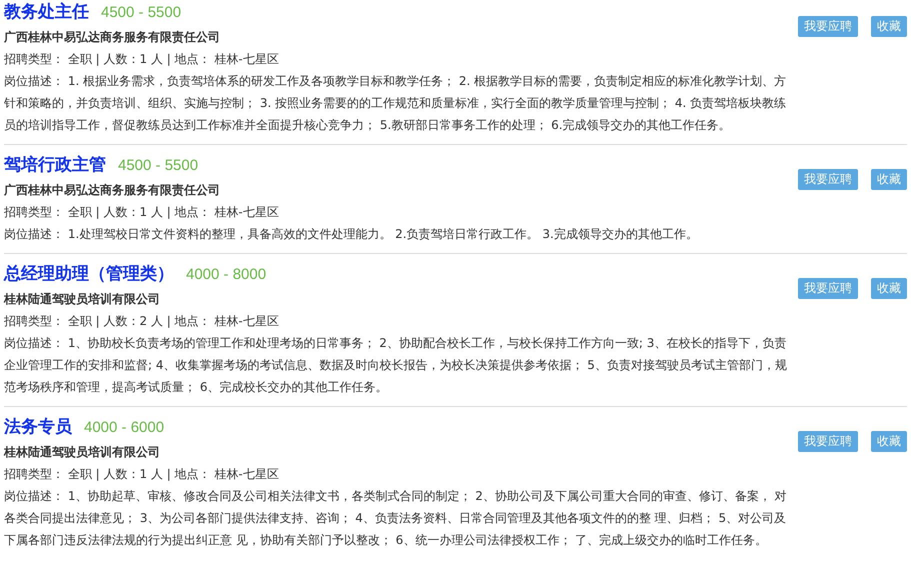 Image resolution: width=911 pixels, height=586 pixels. What do you see at coordinates (46, 11) in the screenshot?
I see `job-title: 教务处主任` at bounding box center [46, 11].